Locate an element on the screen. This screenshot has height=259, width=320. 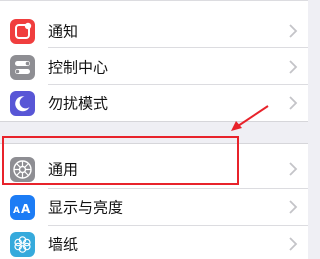
settings-row-label: 通知 is located at coordinates (63, 31).